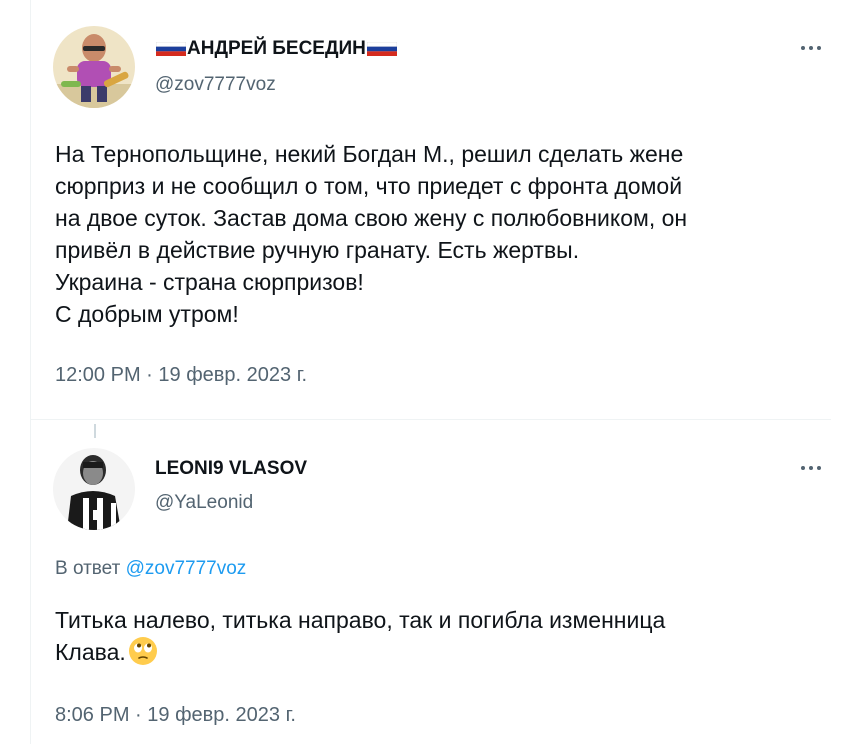 This screenshot has height=744, width=850. What do you see at coordinates (186, 568) in the screenshot?
I see `reply-mention-link: @zov7777voz` at bounding box center [186, 568].